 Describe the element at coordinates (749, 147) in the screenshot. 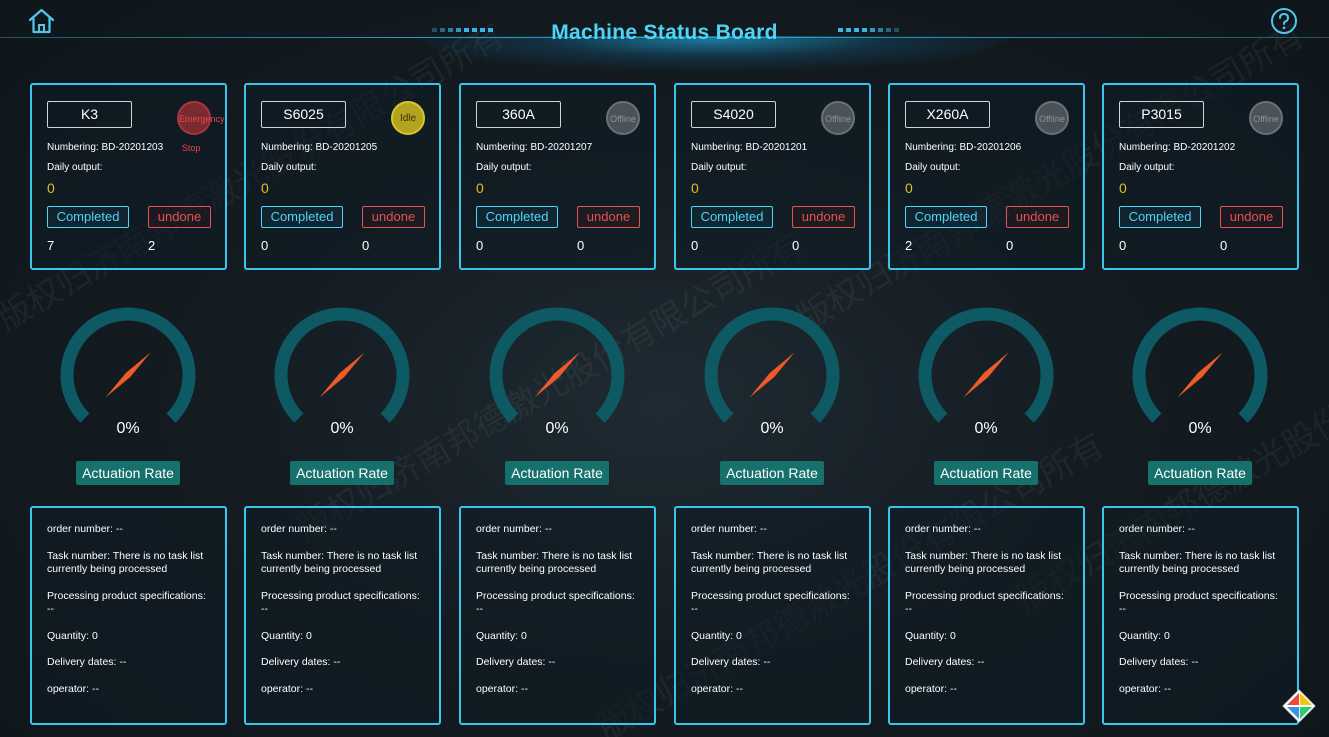

I see `machine-numbering: Numbering: BD-20201201` at that location.